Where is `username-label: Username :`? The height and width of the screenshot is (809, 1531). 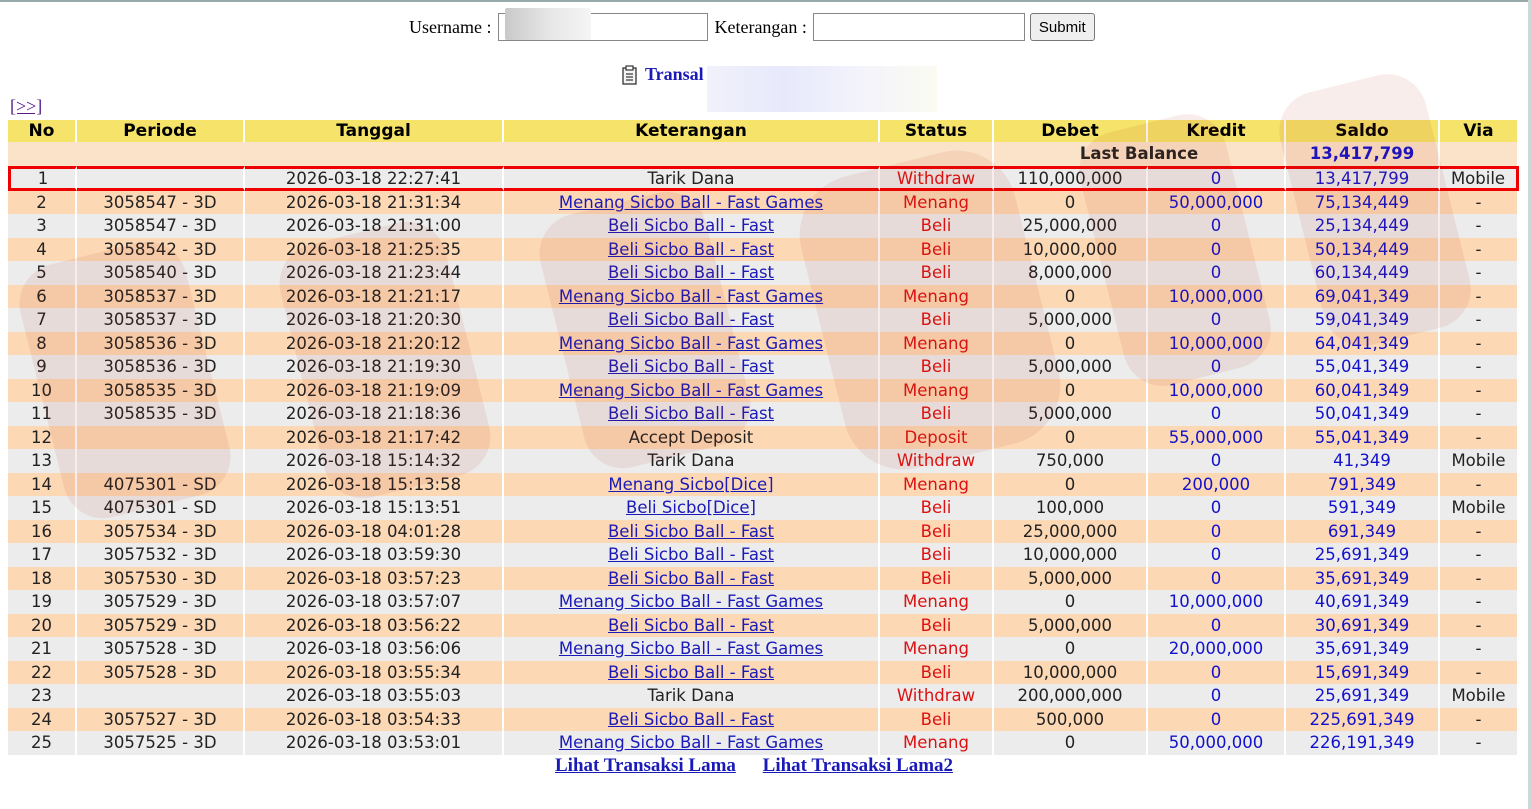
username-label: Username : is located at coordinates (450, 26).